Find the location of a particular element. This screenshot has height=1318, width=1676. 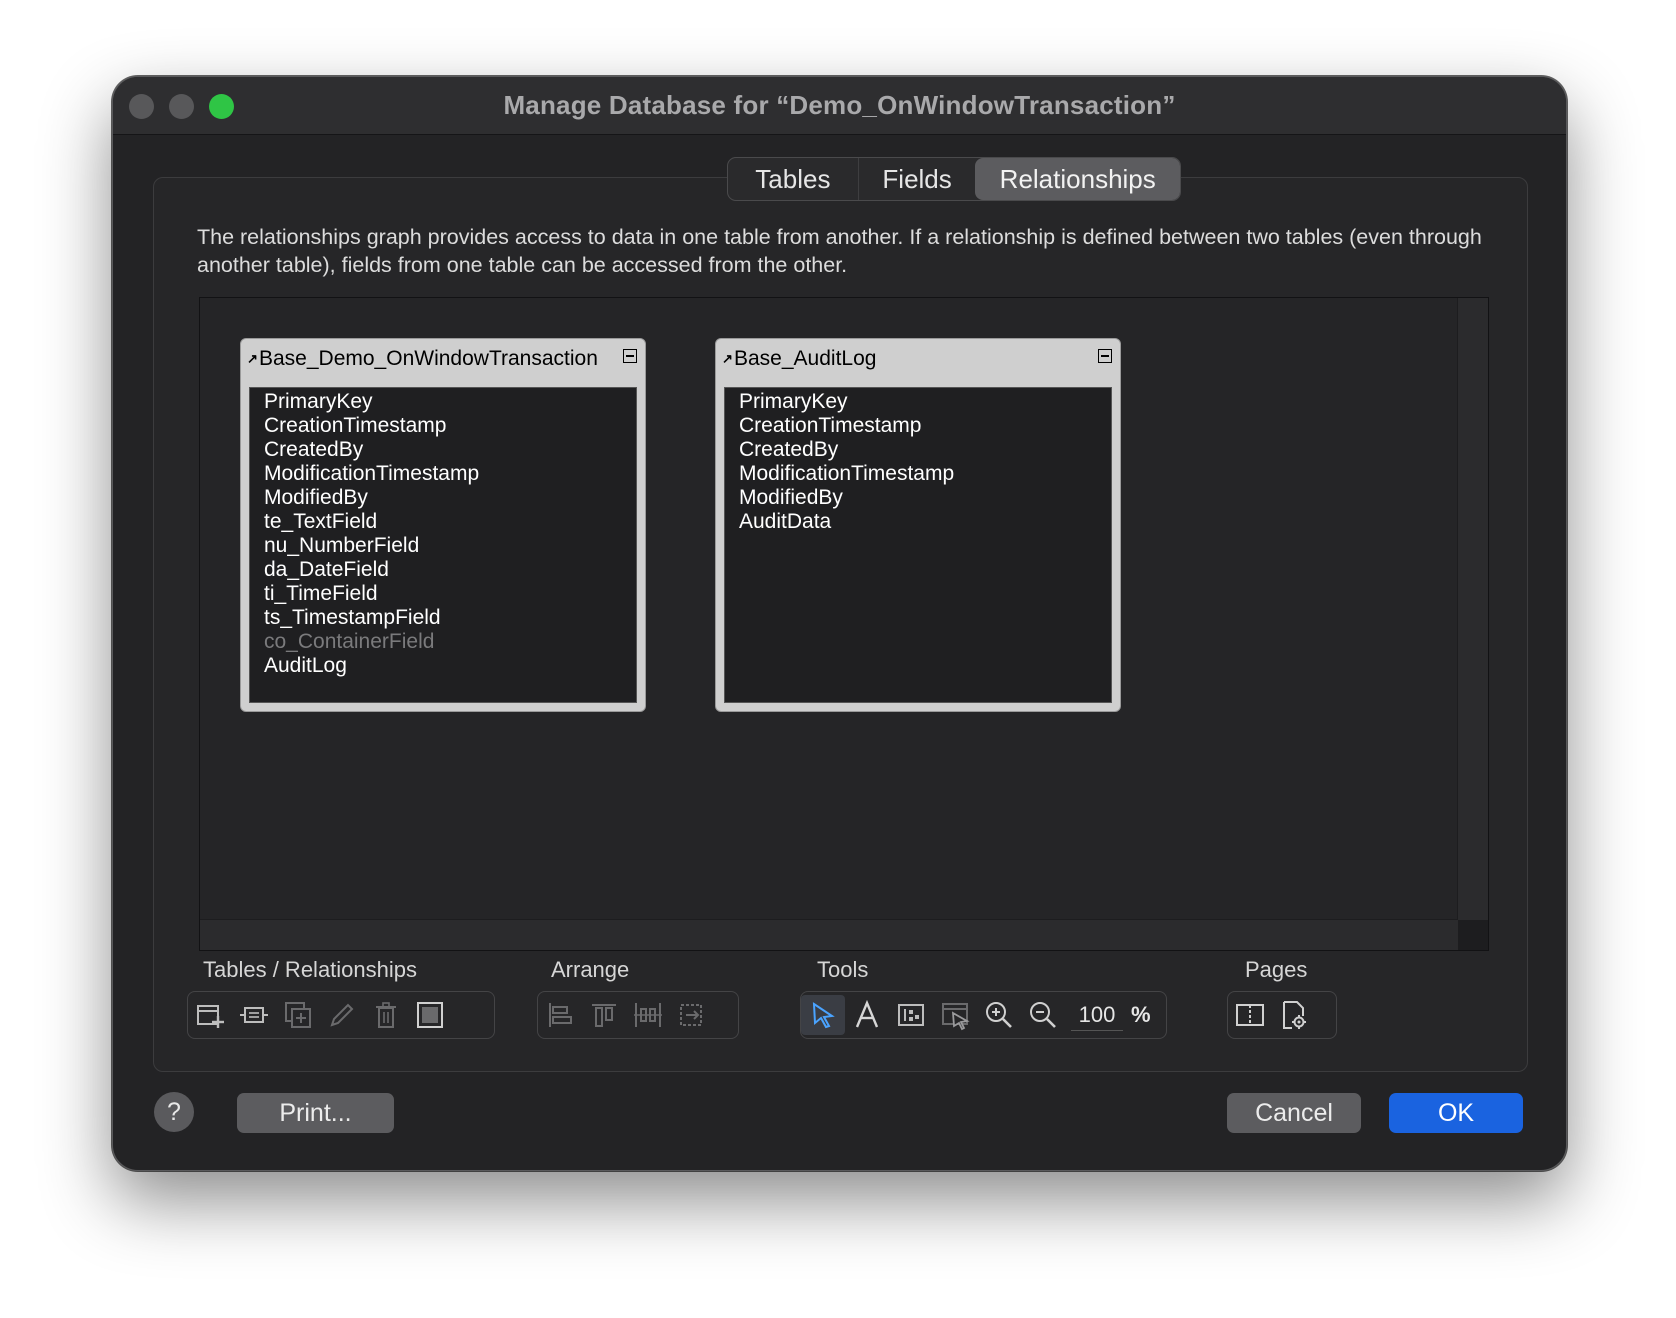

color-button is located at coordinates (430, 1015).